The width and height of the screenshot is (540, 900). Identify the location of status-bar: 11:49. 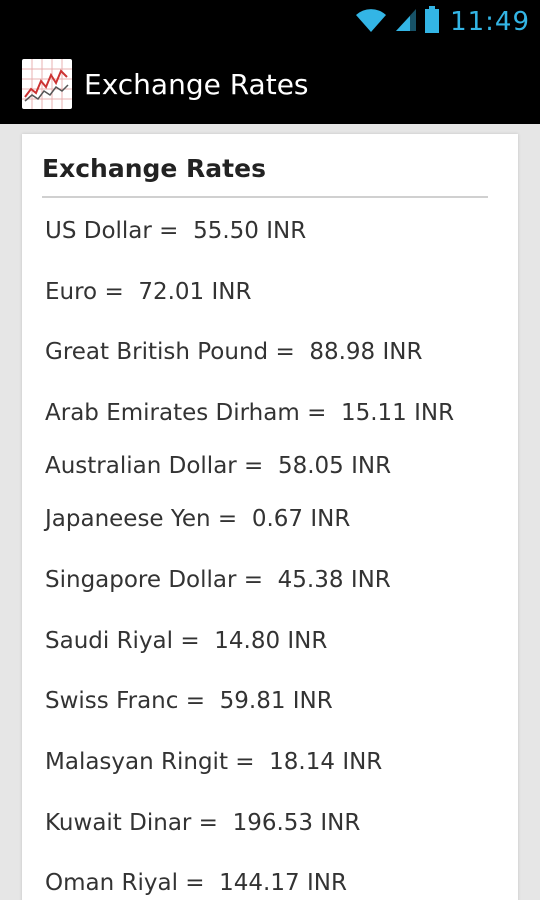
(270, 22).